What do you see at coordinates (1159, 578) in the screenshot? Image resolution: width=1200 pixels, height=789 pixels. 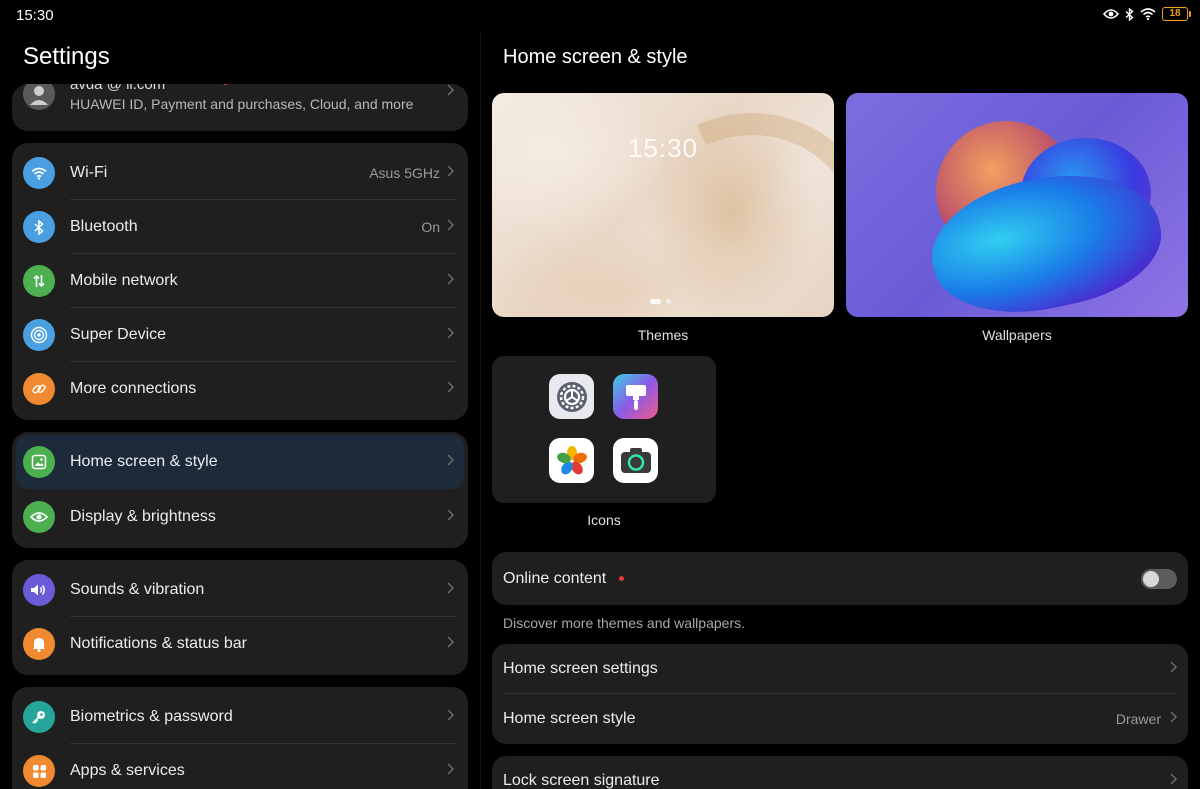 I see `online-content-toggle` at bounding box center [1159, 578].